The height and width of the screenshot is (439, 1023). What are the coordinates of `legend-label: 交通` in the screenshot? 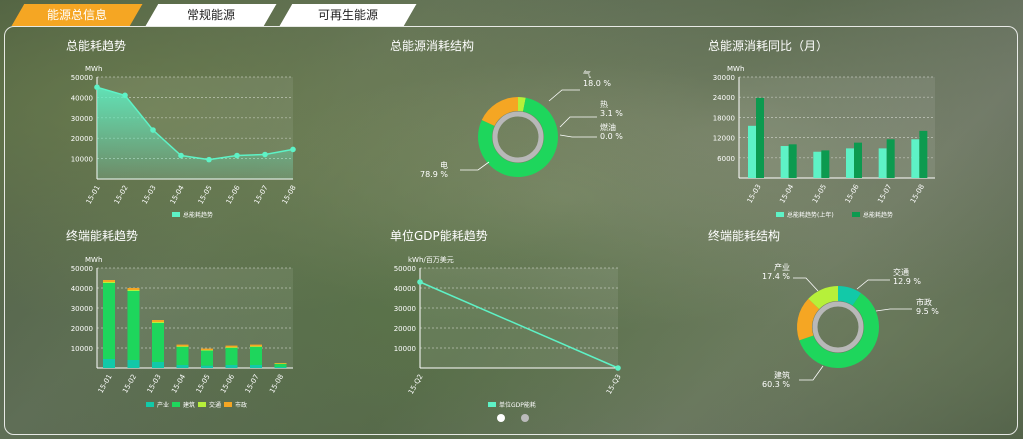 It's located at (215, 405).